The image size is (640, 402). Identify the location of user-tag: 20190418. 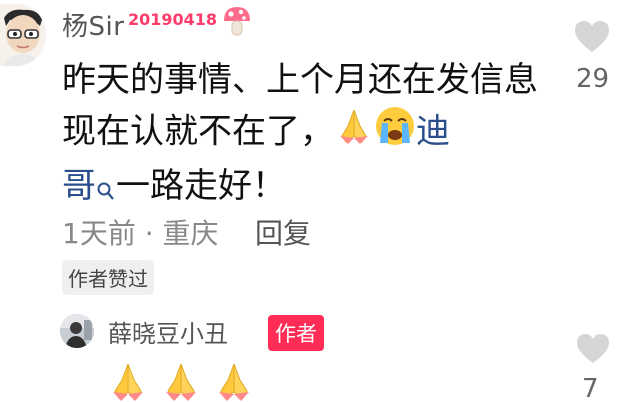
(173, 19).